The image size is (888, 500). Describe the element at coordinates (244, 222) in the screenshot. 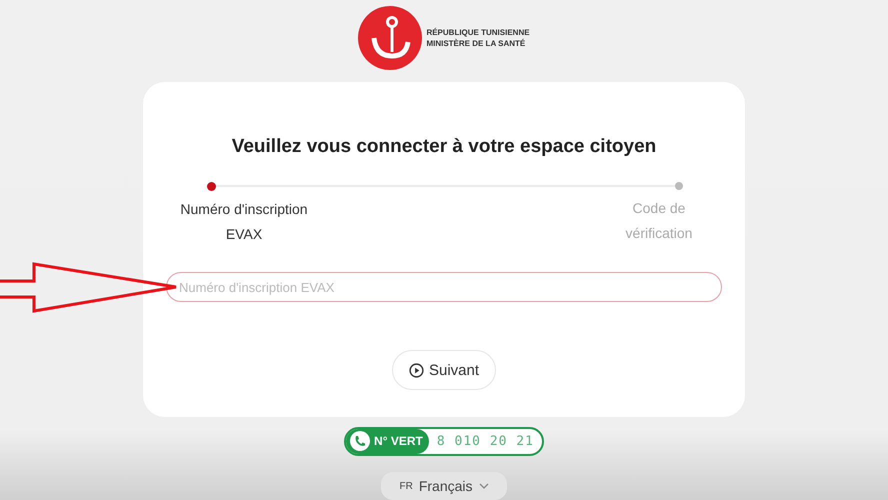

I see `step-label: Numéro d'inscription EVAX` at that location.